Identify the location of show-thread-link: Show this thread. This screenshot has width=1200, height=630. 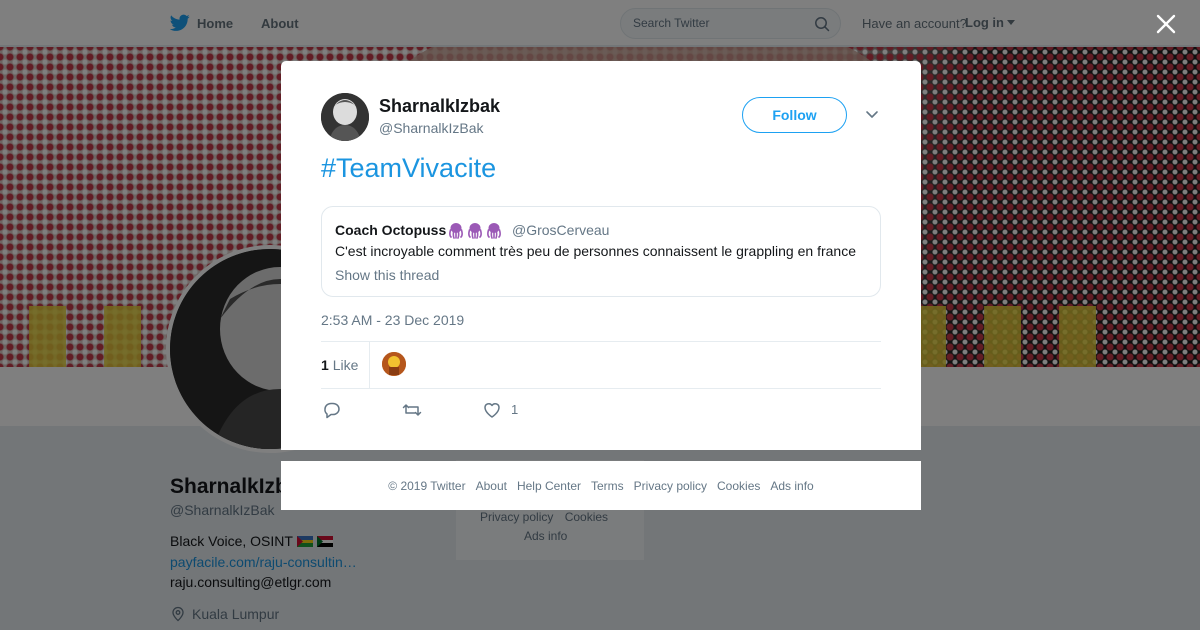
(387, 275).